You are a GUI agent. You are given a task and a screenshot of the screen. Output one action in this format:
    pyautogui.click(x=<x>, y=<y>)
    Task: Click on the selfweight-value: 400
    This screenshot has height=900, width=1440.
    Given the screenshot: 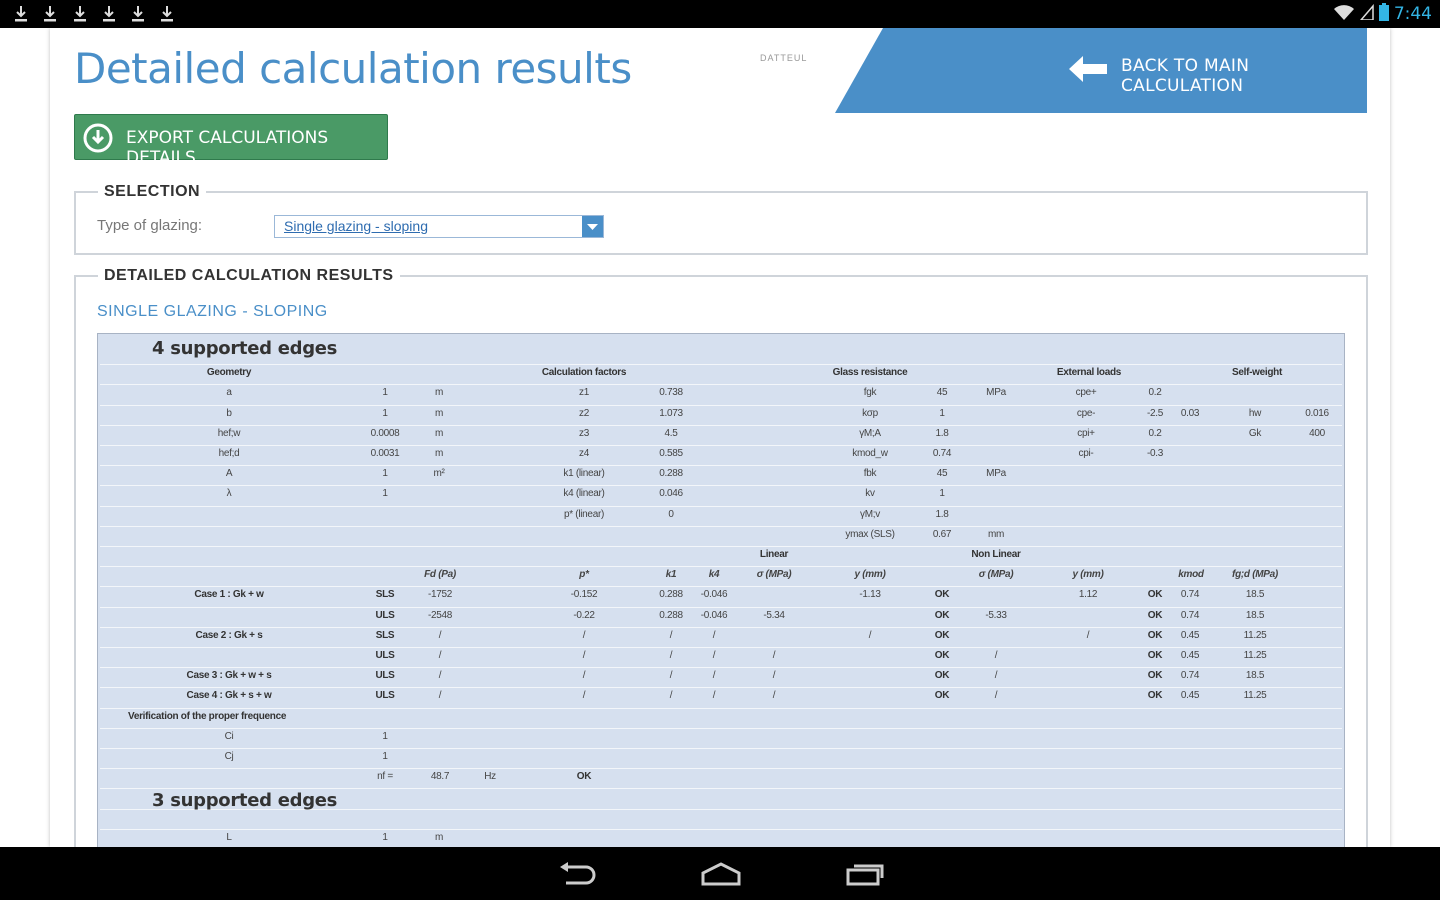 What is the action you would take?
    pyautogui.click(x=1317, y=433)
    